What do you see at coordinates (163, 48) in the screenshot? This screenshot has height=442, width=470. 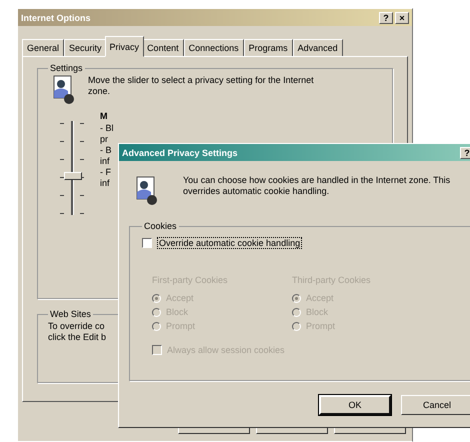 I see `tab: Content` at bounding box center [163, 48].